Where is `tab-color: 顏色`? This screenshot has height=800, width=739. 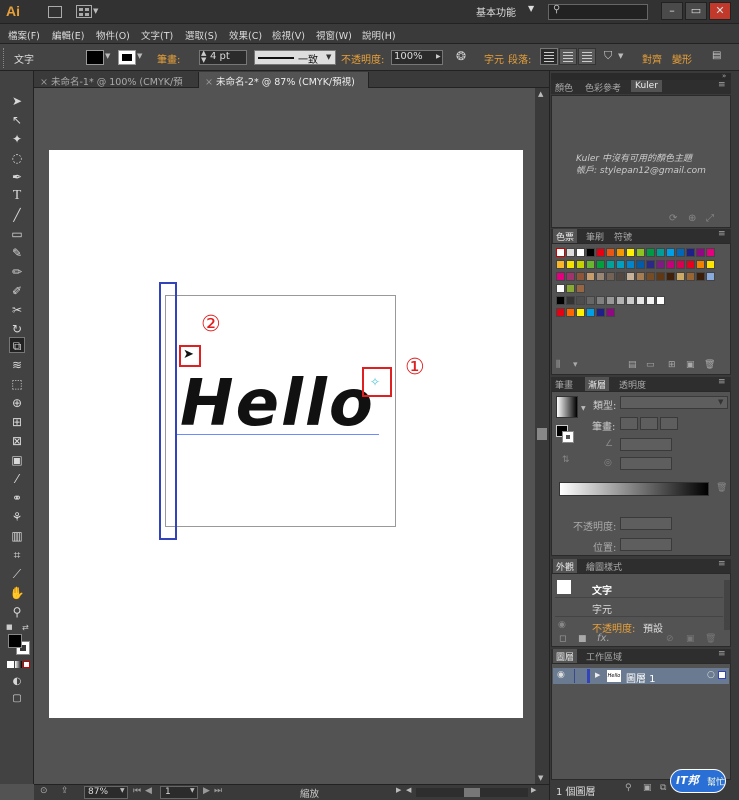 tab-color: 顏色 is located at coordinates (564, 87).